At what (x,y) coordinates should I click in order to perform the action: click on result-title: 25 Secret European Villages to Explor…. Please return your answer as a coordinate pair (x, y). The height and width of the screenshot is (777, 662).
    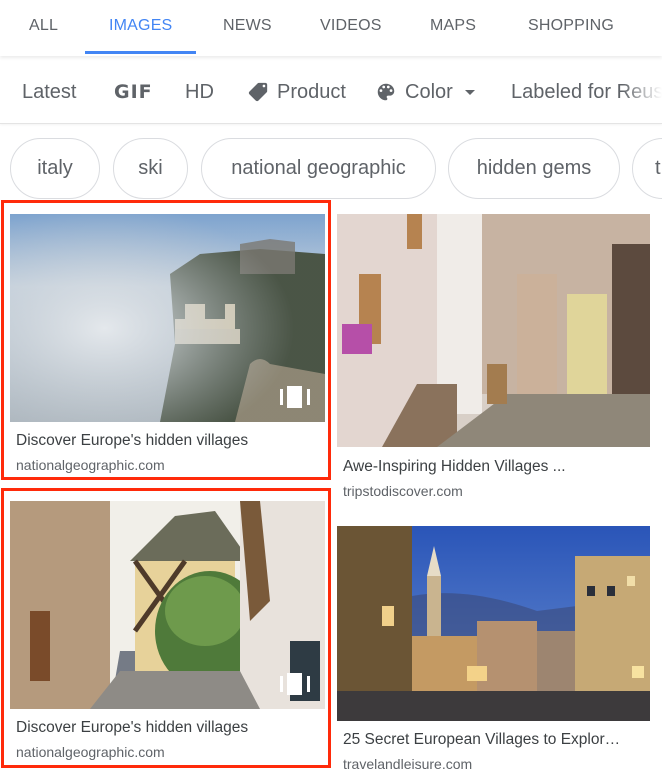
    Looking at the image, I should click on (482, 739).